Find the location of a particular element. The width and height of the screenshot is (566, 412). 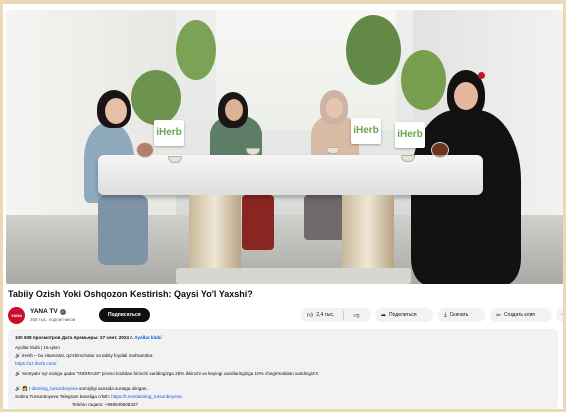

plant-right is located at coordinates (423, 80).